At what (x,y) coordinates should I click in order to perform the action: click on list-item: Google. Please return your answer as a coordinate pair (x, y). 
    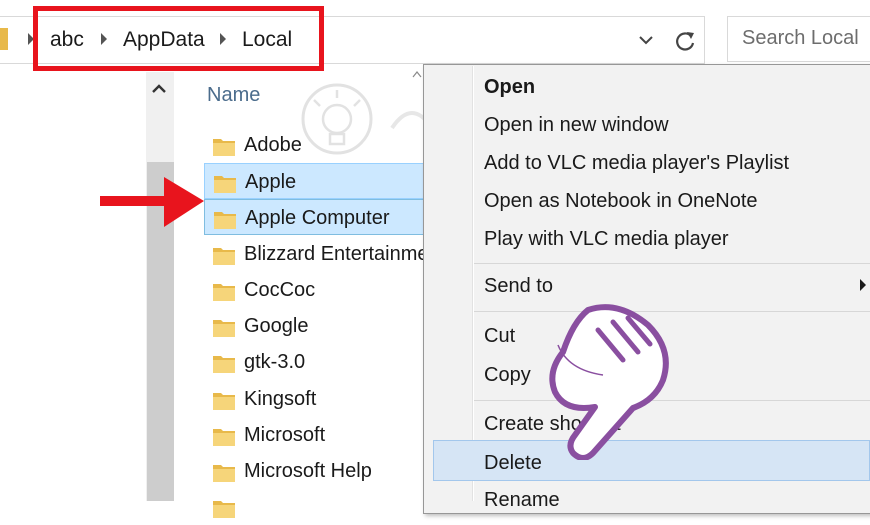
    Looking at the image, I should click on (319, 326).